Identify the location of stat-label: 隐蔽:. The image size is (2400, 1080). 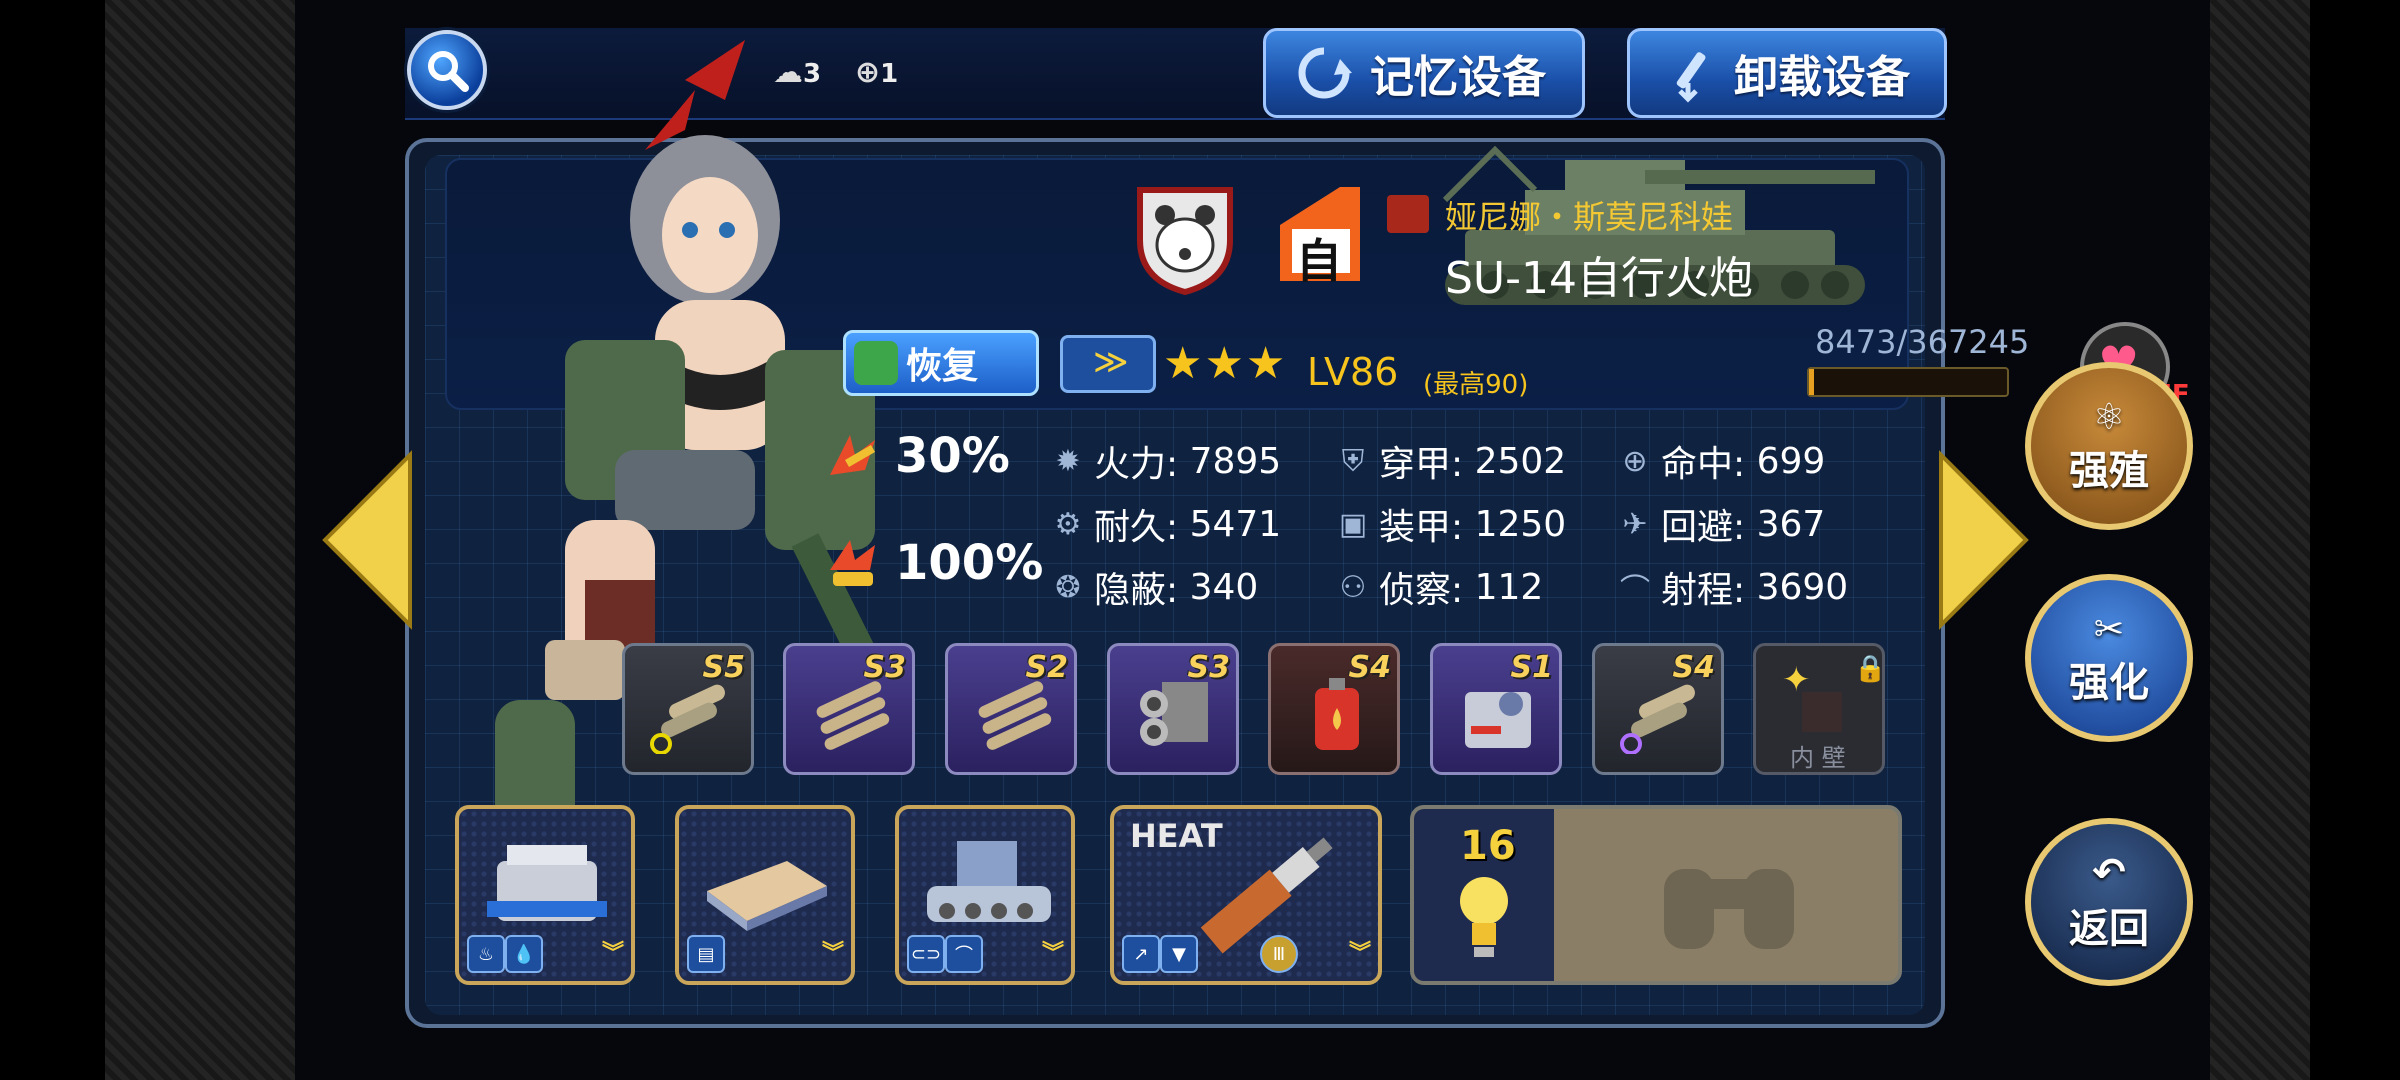
(1136, 590).